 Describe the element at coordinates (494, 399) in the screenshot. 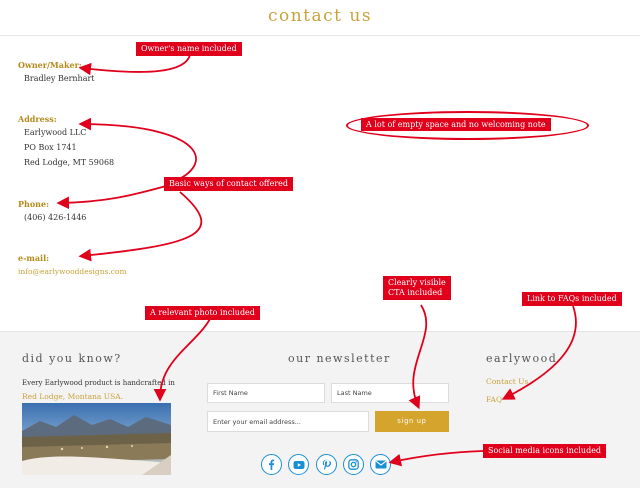

I see `faq-link: FAQ` at that location.